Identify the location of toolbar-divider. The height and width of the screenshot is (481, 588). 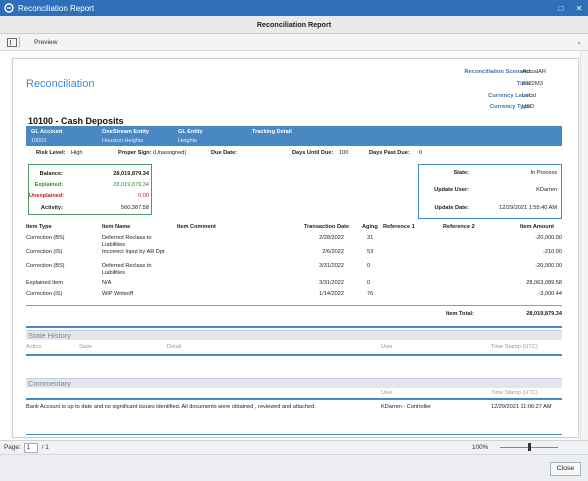
(19, 42).